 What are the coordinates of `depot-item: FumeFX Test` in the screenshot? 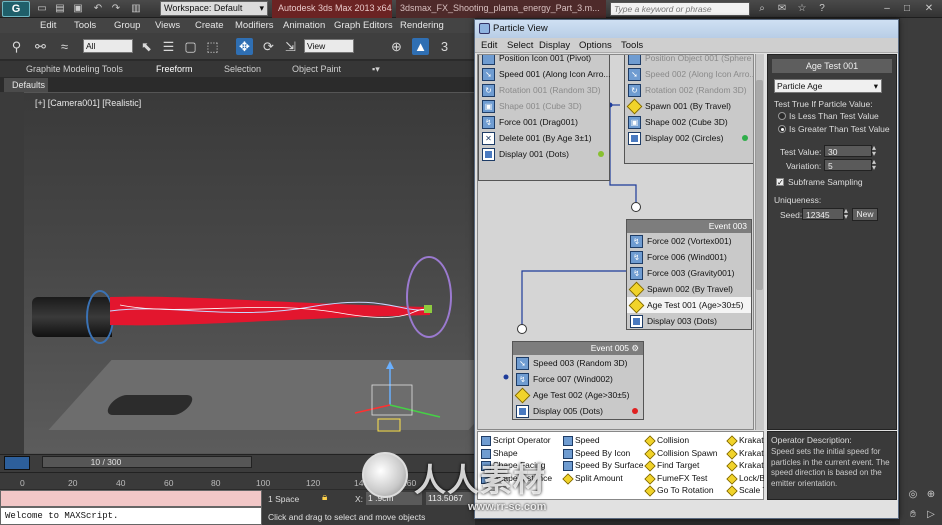 It's located at (684, 478).